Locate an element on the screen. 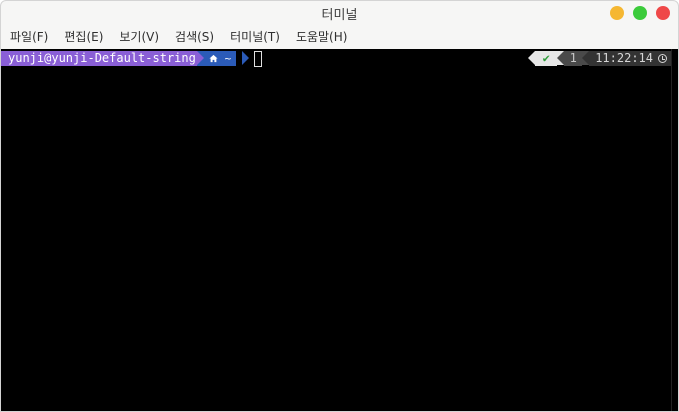  menu-help: 도움말(H) is located at coordinates (321, 37).